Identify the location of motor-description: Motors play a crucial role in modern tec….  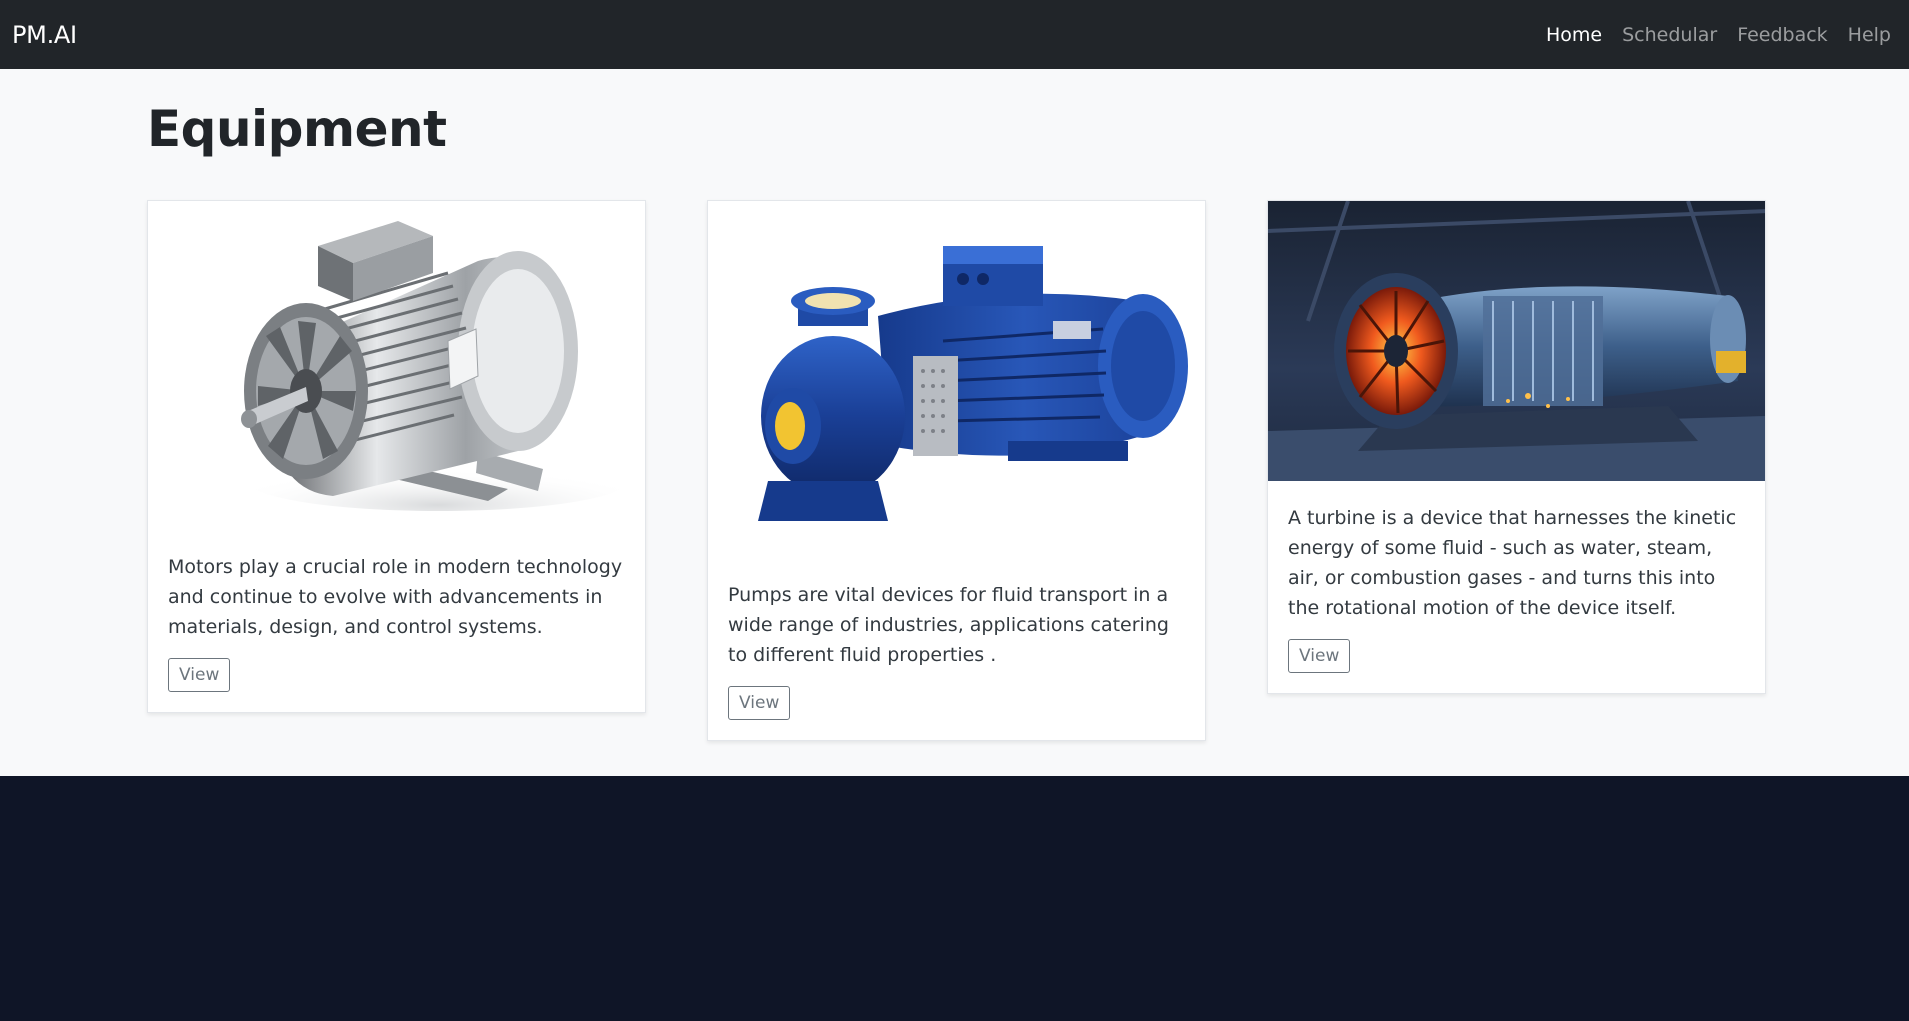
(395, 597).